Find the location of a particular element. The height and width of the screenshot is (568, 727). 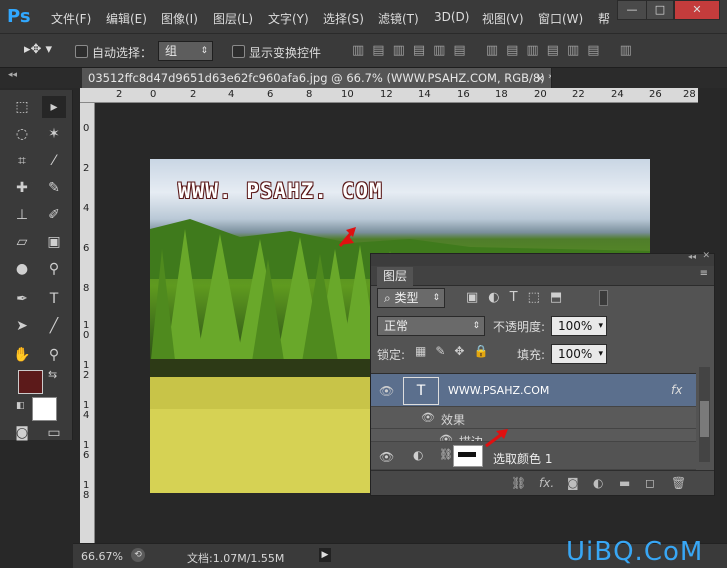

gradient-tool-icon: ▣ is located at coordinates (54, 242).